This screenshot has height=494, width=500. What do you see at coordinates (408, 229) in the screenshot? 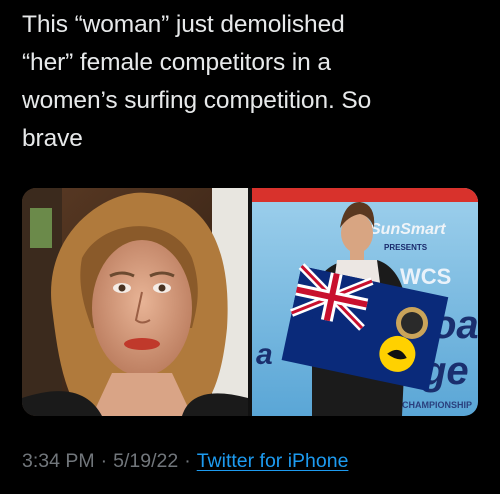
I see `banner-text-sunsmart: SunSmart` at bounding box center [408, 229].